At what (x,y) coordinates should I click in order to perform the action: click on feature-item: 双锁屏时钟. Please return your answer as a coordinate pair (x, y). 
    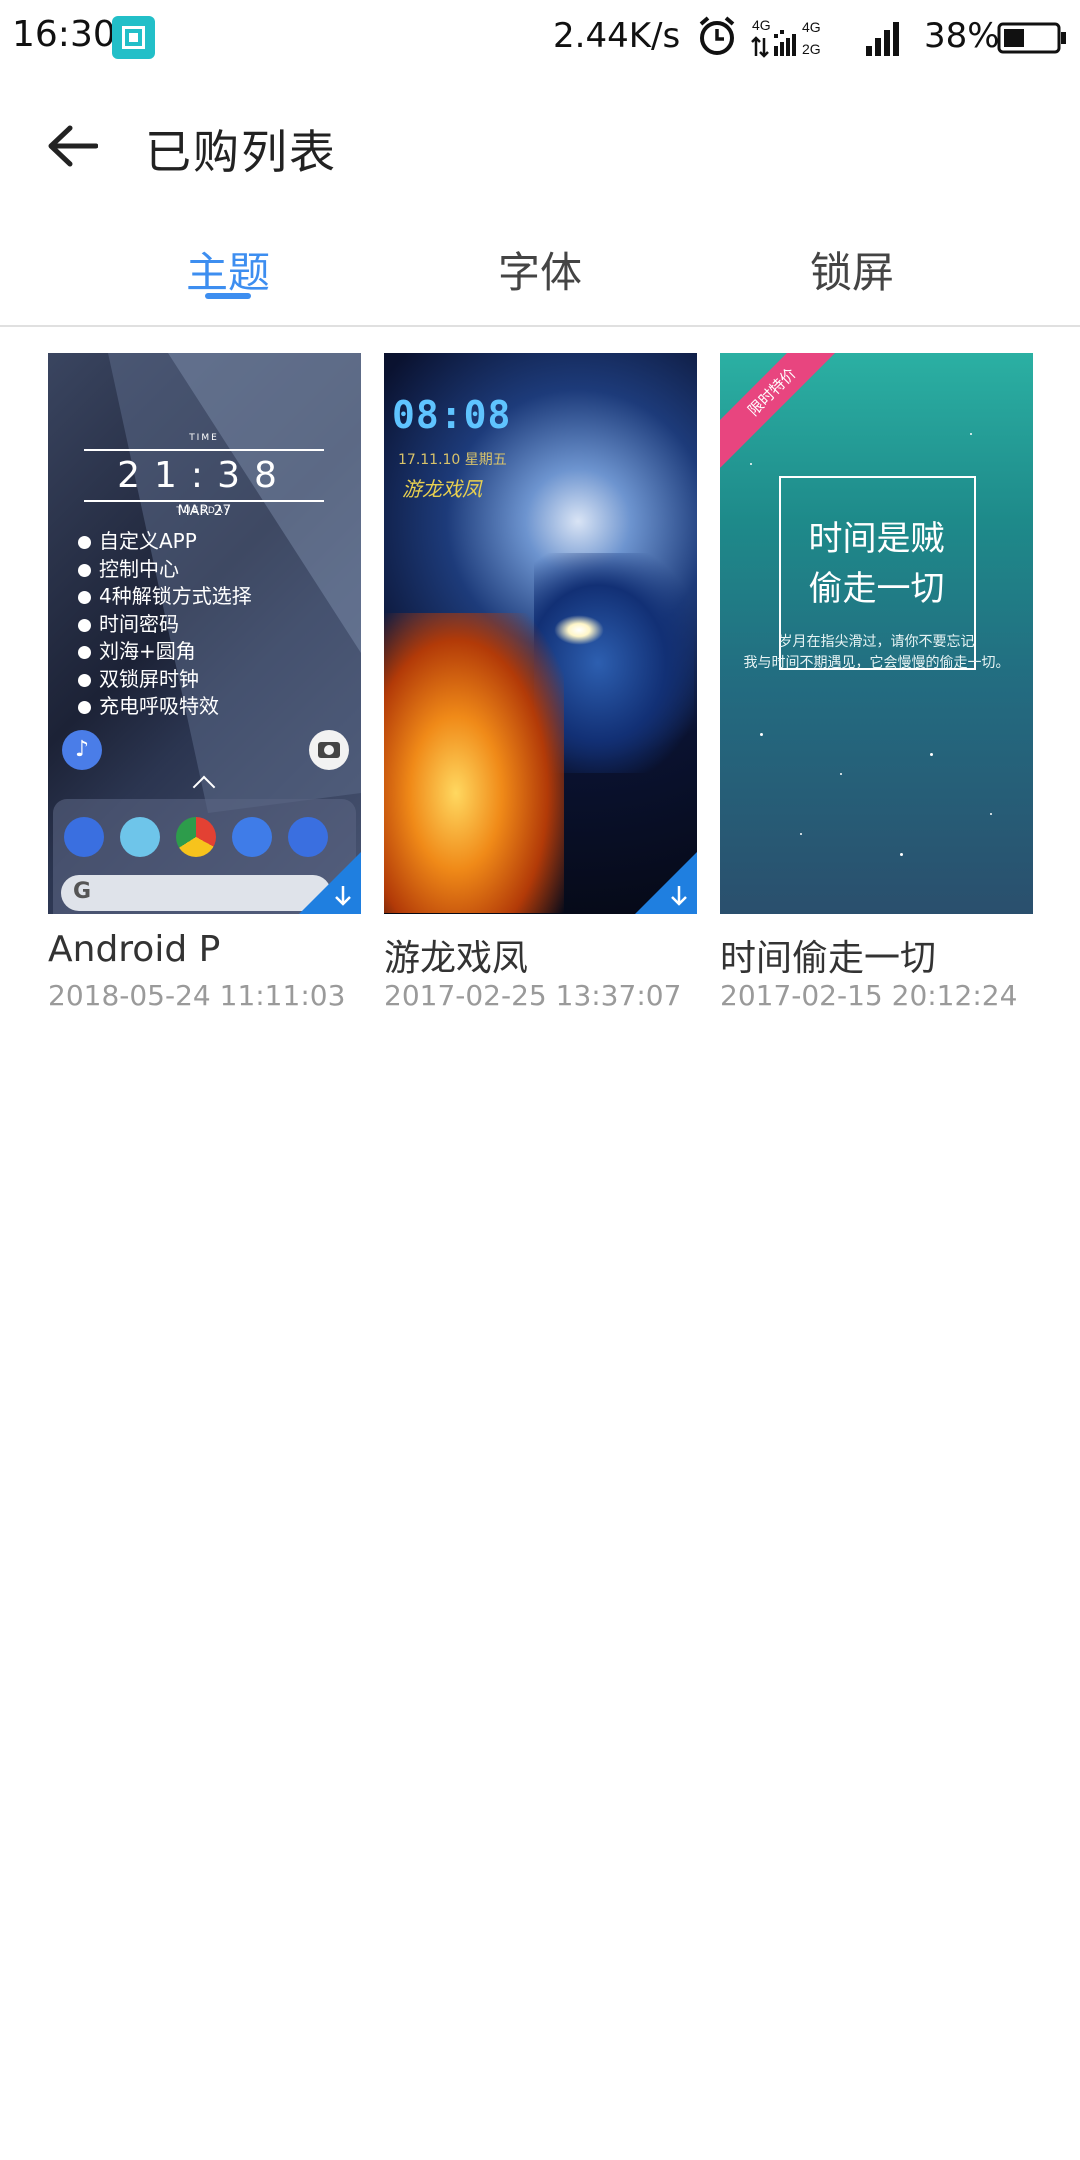
    Looking at the image, I should click on (165, 680).